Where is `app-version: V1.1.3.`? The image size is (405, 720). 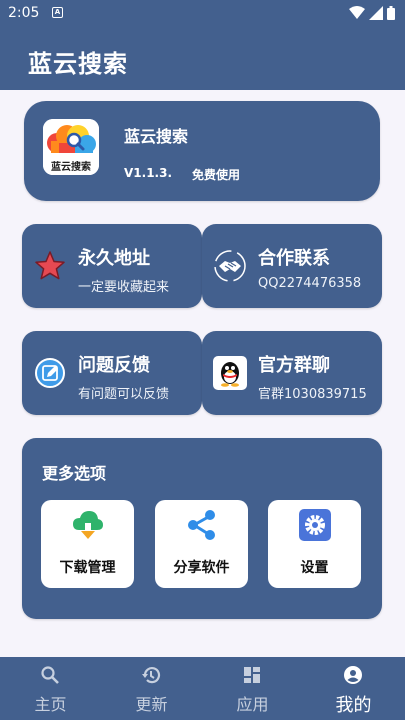
app-version: V1.1.3. is located at coordinates (148, 173).